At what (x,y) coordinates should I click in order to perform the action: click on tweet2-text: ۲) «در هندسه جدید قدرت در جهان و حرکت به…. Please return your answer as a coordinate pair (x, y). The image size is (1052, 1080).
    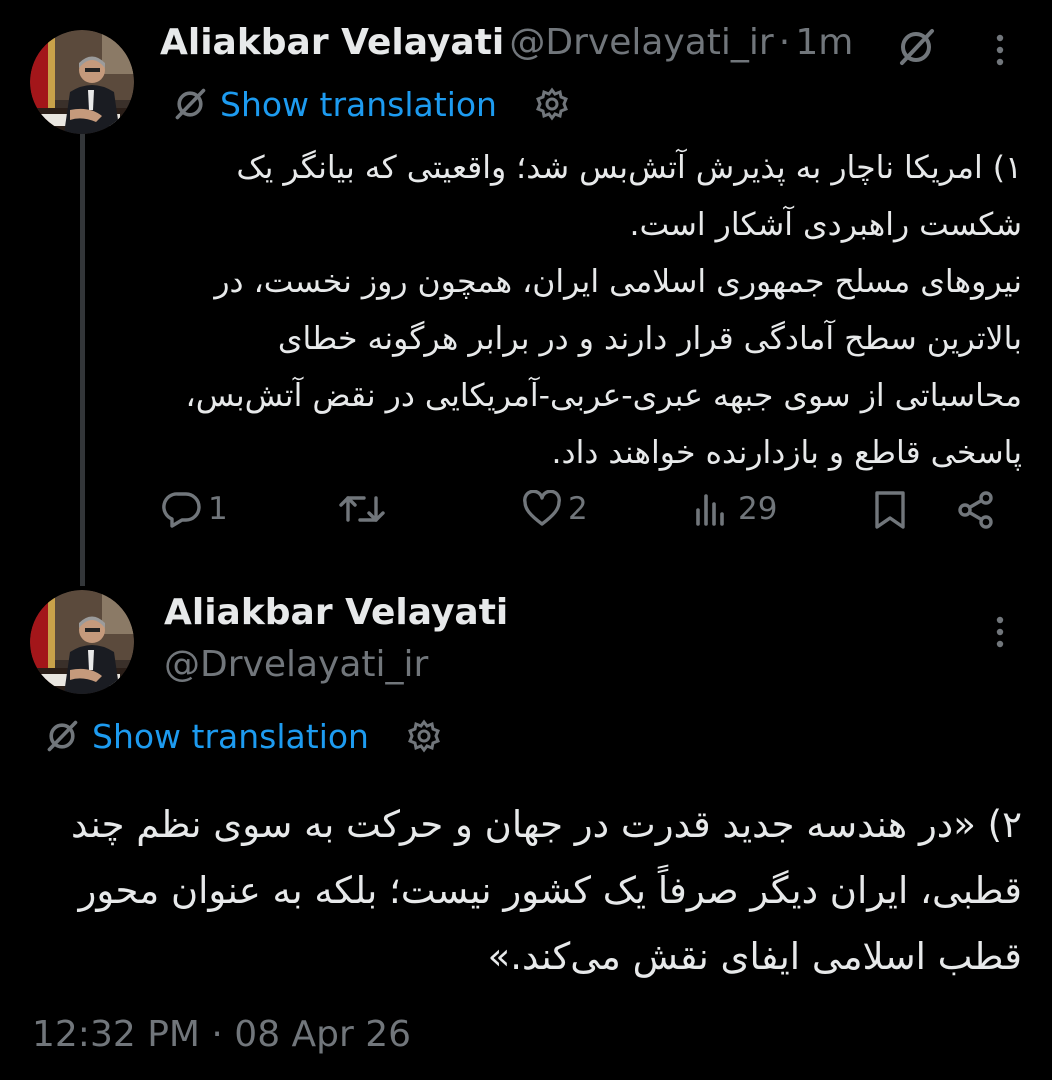
    Looking at the image, I should click on (546, 890).